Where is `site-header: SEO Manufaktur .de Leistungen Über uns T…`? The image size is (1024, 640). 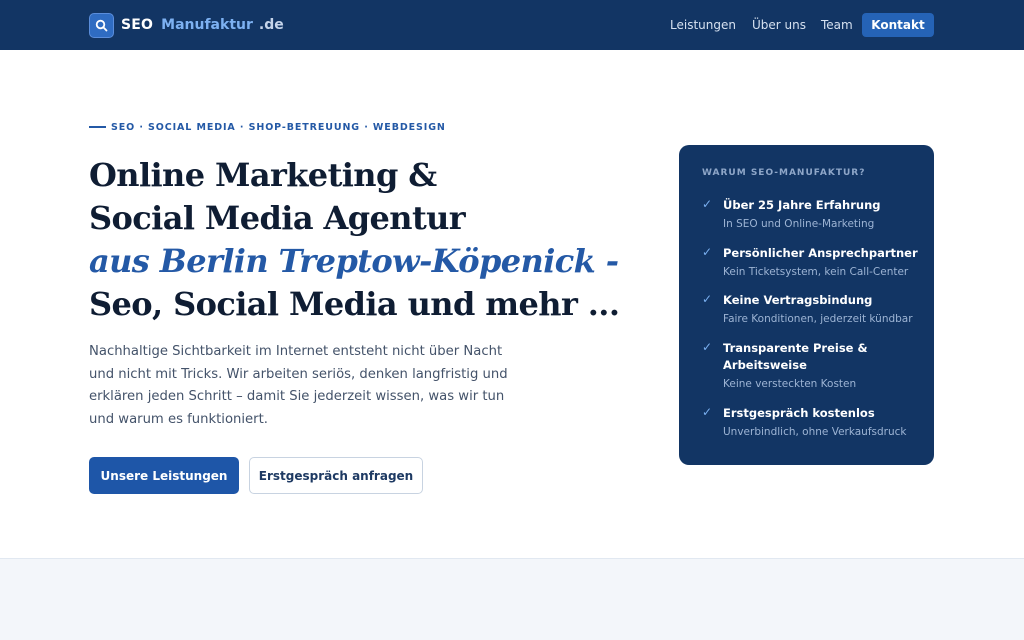 site-header: SEO Manufaktur .de Leistungen Über uns T… is located at coordinates (512, 25).